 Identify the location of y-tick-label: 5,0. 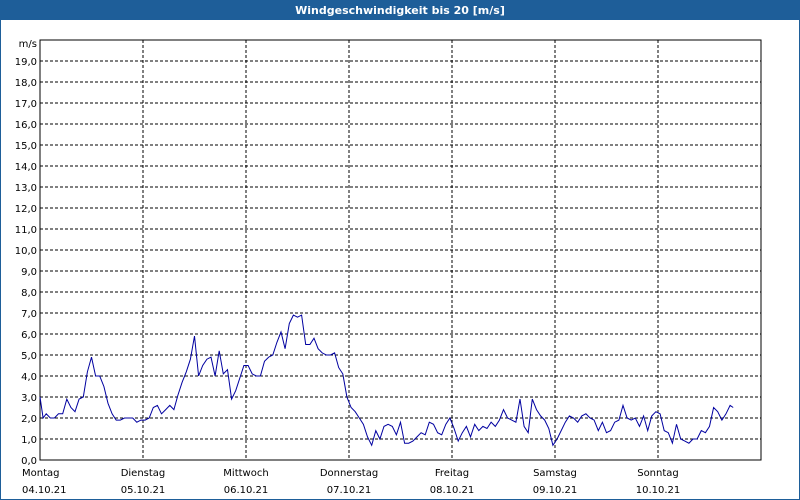
(29, 356).